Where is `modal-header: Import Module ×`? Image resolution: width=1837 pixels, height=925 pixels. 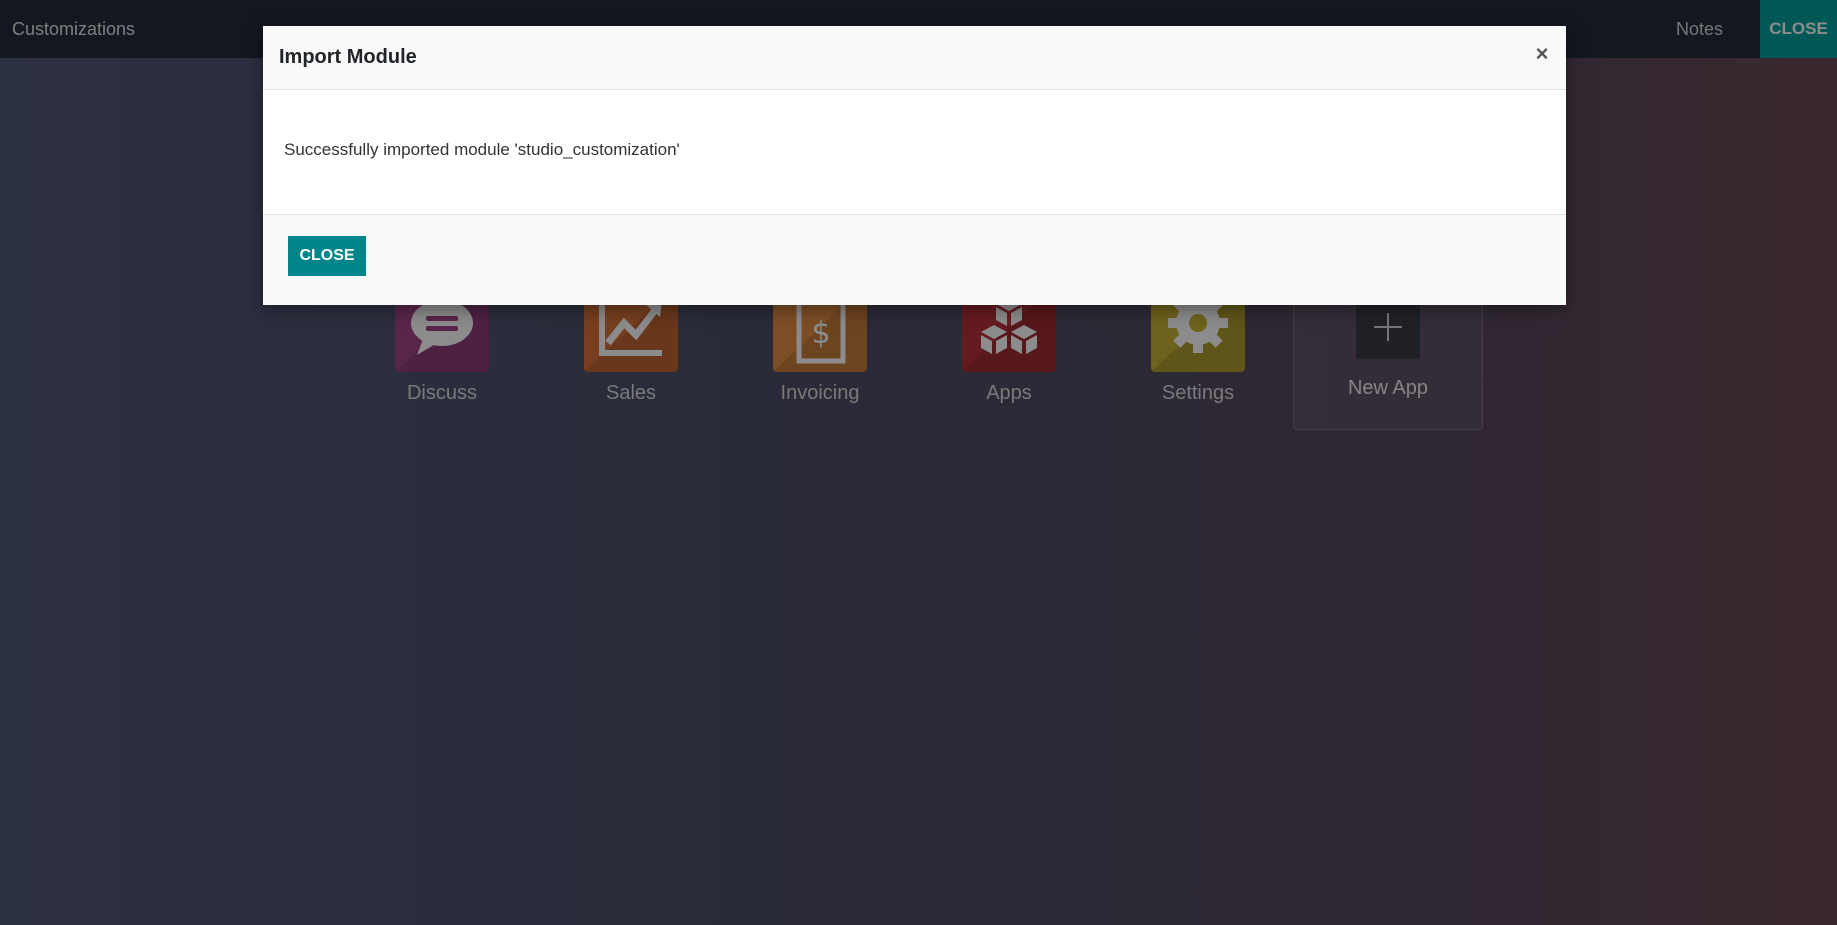 modal-header: Import Module × is located at coordinates (914, 58).